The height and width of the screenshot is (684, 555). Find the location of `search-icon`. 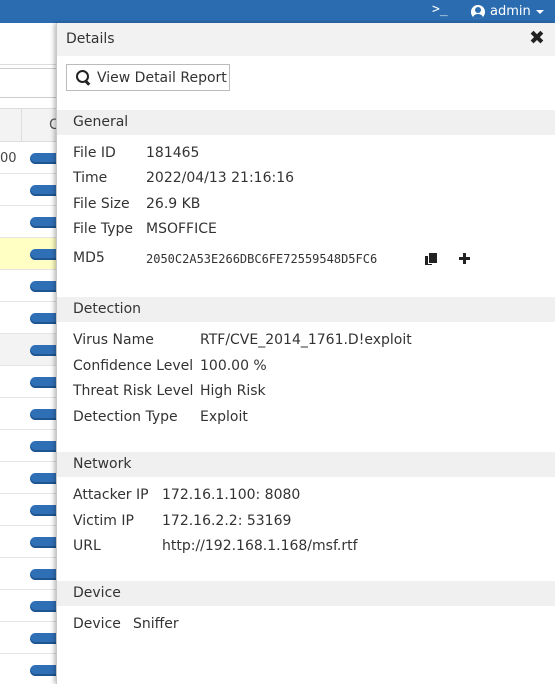

search-icon is located at coordinates (83, 77).